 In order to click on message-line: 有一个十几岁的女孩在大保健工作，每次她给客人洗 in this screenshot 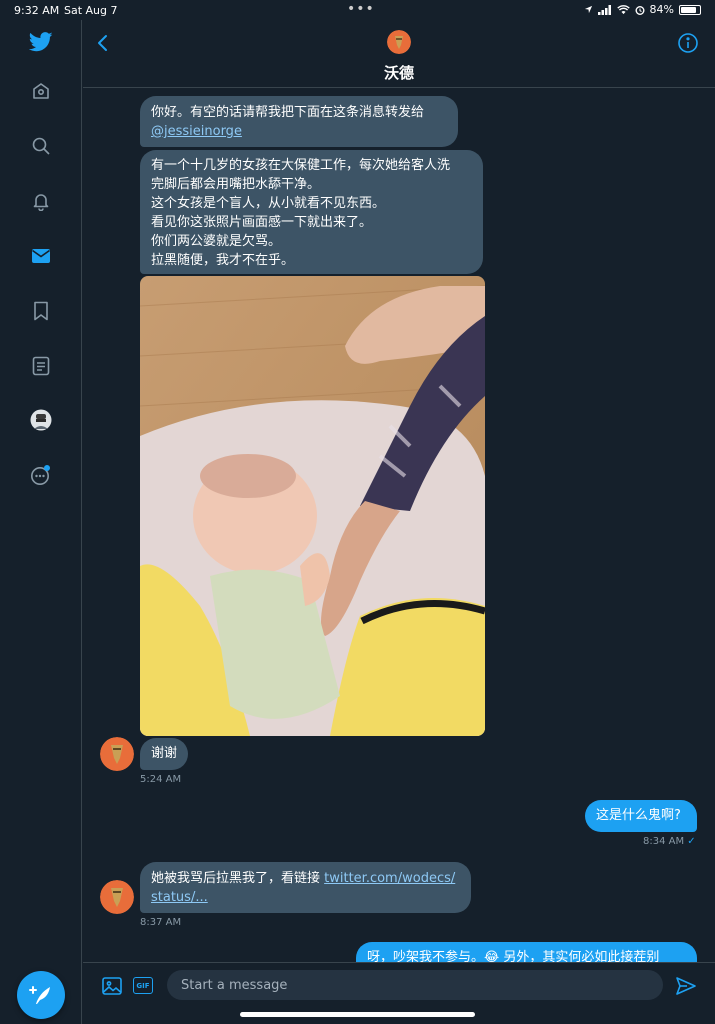, I will do `click(301, 165)`.